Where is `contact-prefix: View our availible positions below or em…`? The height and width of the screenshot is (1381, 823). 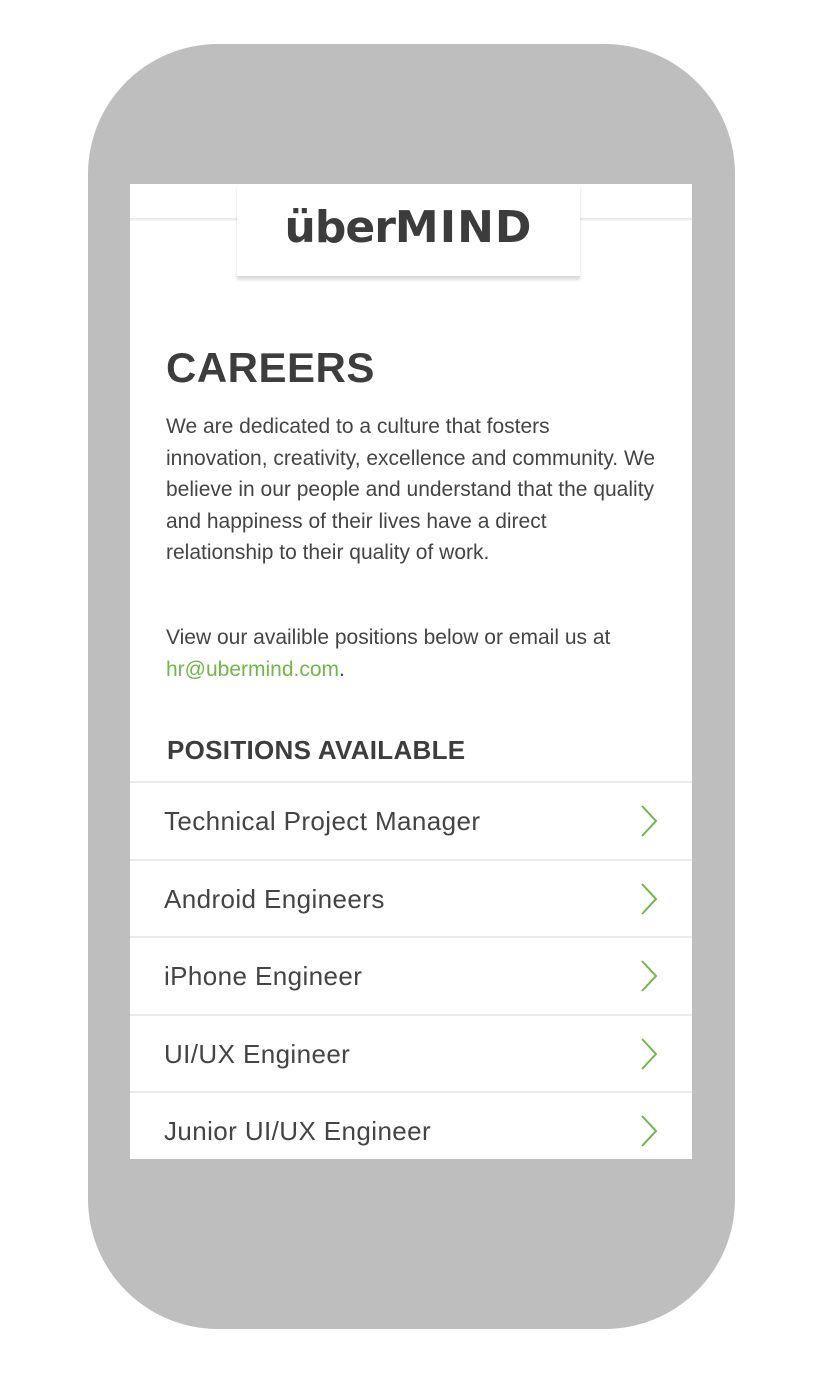 contact-prefix: View our availible positions below or em… is located at coordinates (388, 637).